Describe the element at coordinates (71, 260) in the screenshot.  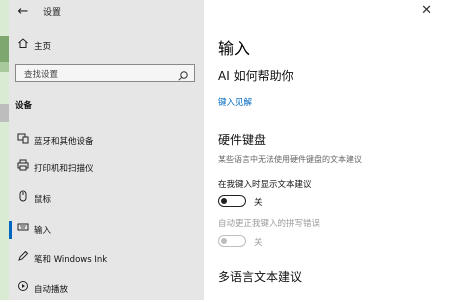
I see `sidebar-item-label: 笔和 Windows Ink` at that location.